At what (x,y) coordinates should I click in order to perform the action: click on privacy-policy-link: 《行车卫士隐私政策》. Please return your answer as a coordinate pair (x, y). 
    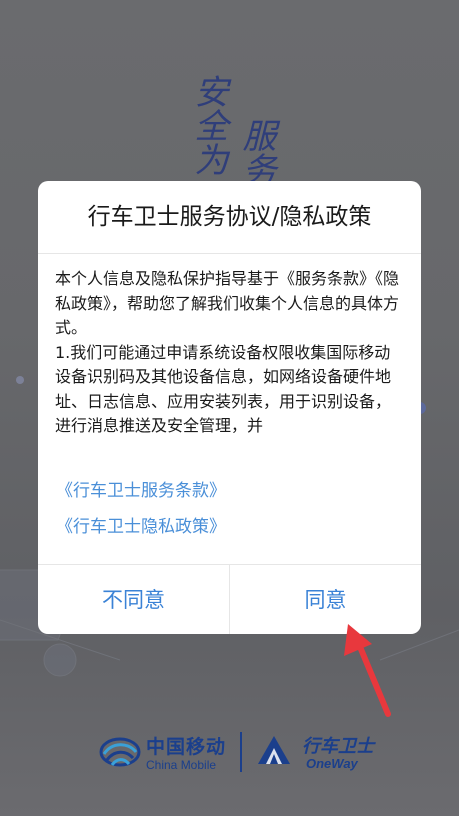
    Looking at the image, I should click on (141, 527).